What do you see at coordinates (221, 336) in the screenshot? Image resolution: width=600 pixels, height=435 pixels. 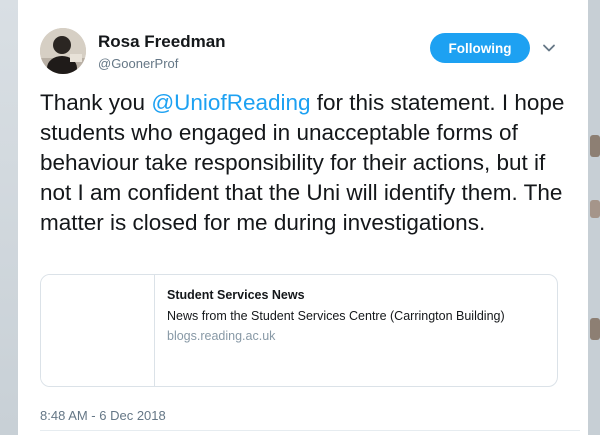 I see `link-domain: blogs.reading.ac.uk` at bounding box center [221, 336].